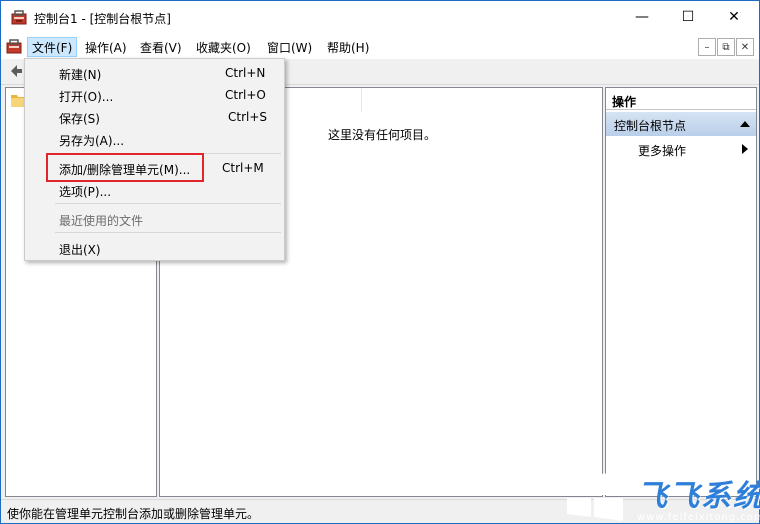  Describe the element at coordinates (248, 117) in the screenshot. I see `menu-item-shortcut: Ctrl+S` at that location.